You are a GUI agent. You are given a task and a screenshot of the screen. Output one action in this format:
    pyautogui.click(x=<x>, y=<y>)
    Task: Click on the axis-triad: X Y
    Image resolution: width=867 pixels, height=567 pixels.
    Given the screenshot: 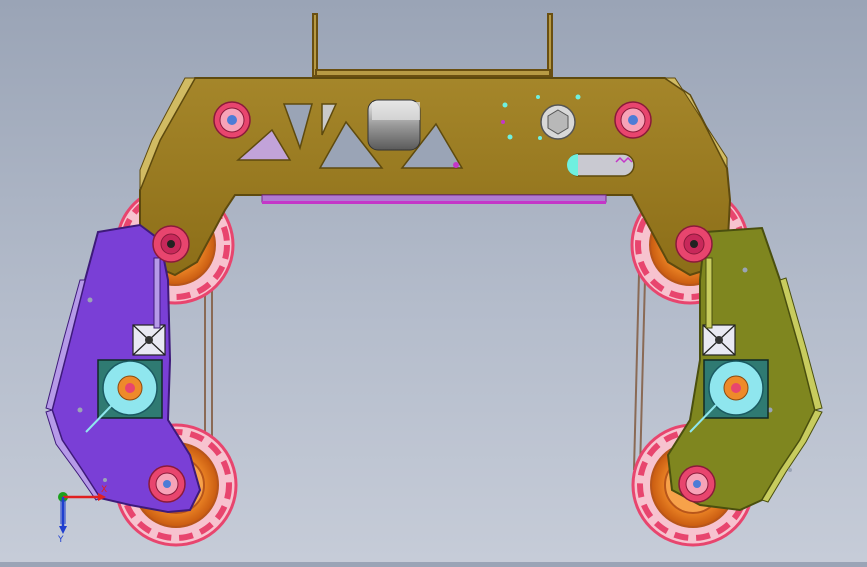 What is the action you would take?
    pyautogui.click(x=82, y=515)
    